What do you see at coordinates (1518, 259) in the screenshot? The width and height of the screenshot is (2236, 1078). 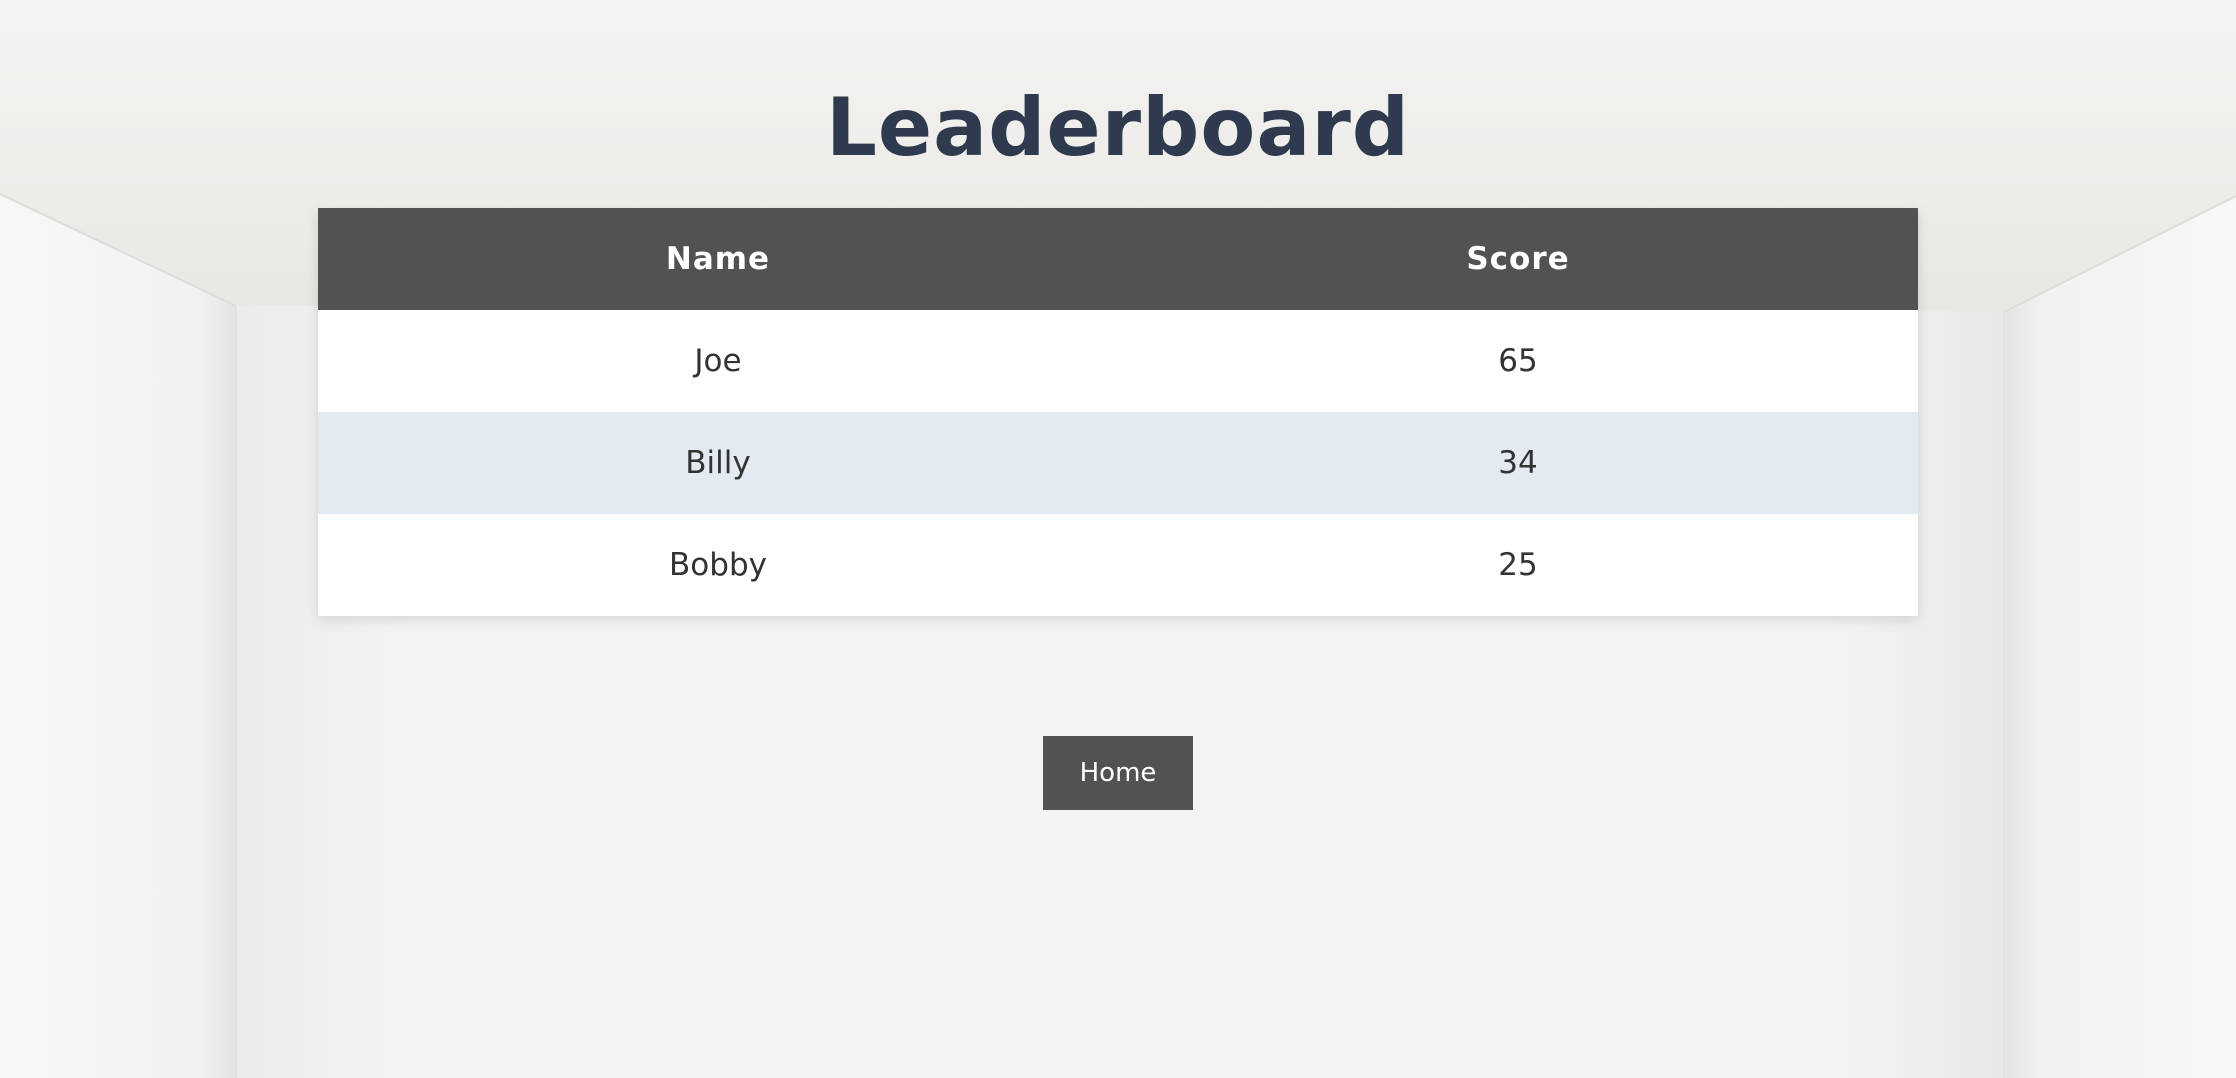 I see `column-header-score: Score` at bounding box center [1518, 259].